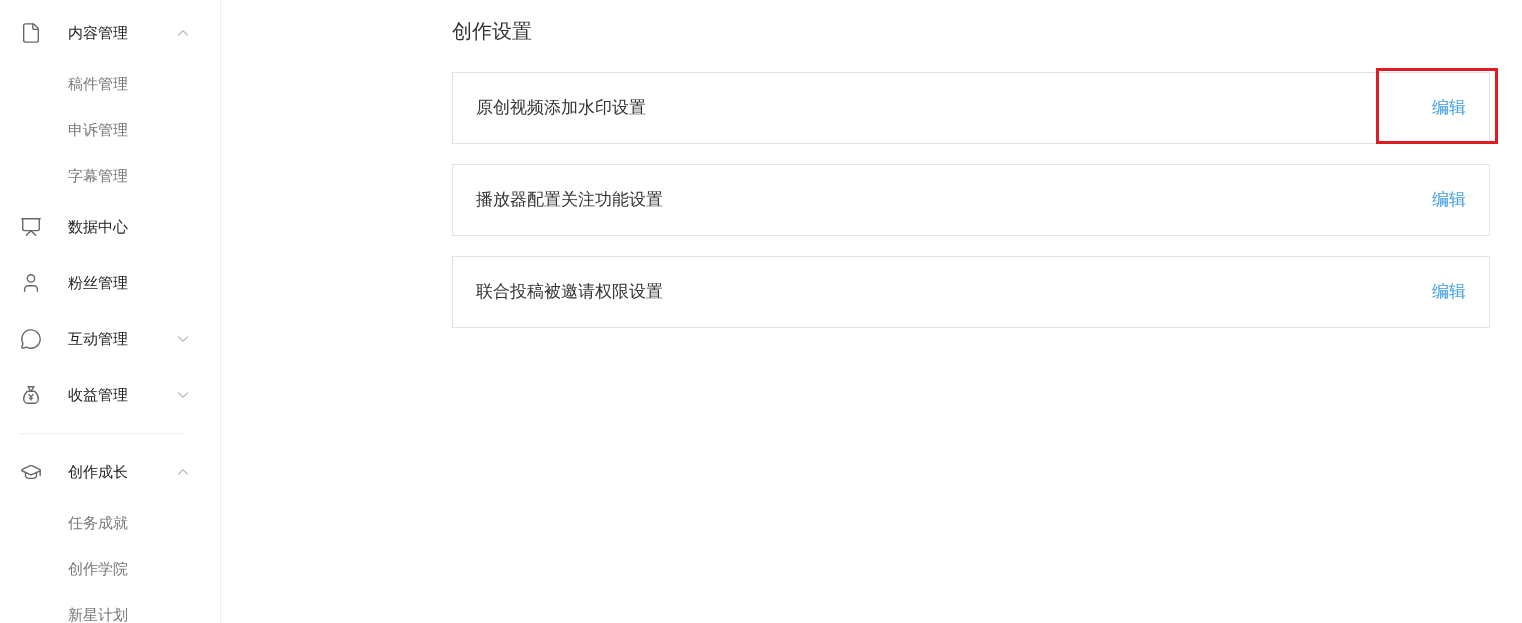  What do you see at coordinates (31, 339) in the screenshot?
I see `chat-icon` at bounding box center [31, 339].